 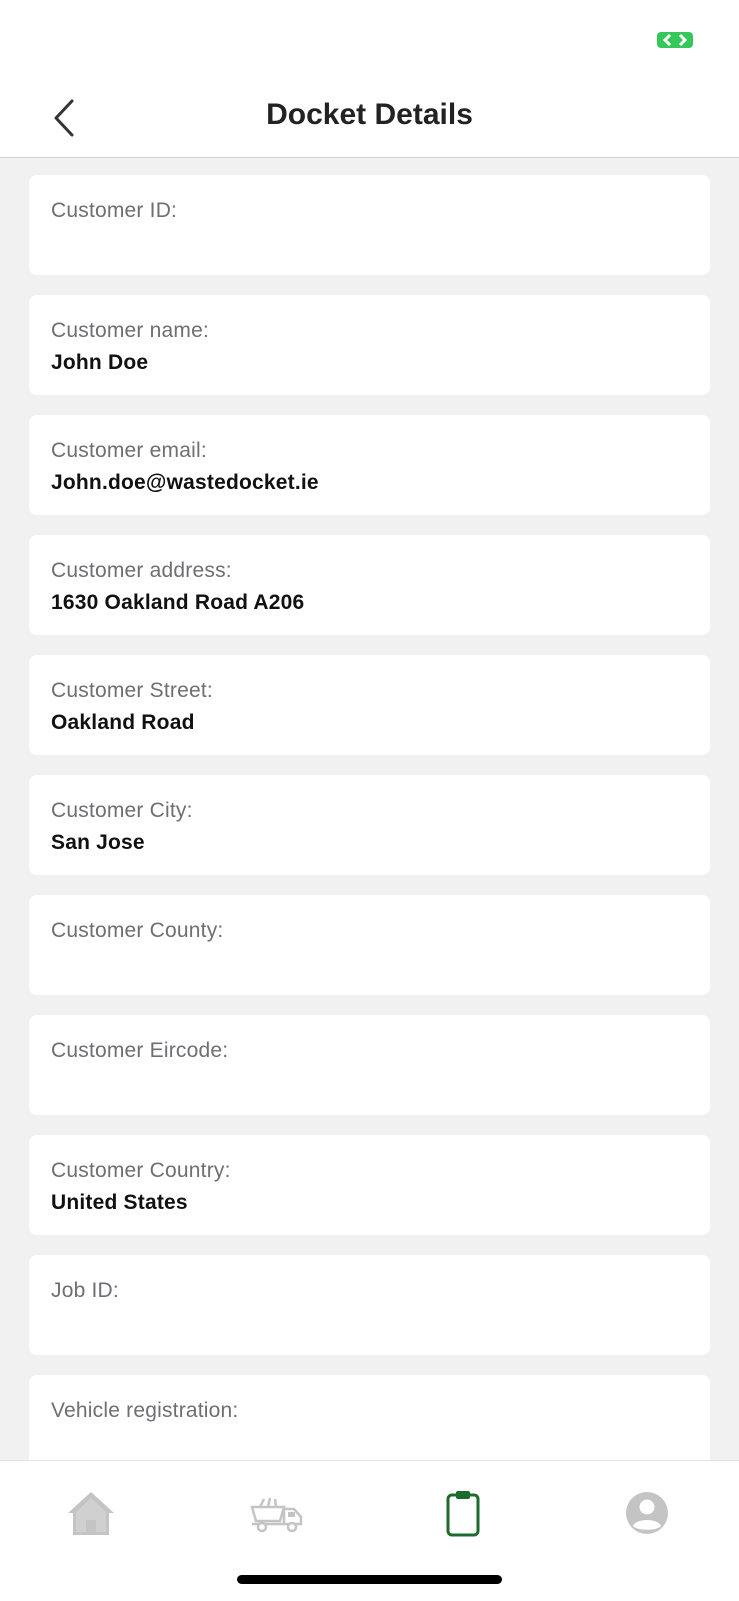 I want to click on profile-icon, so click(x=647, y=1513).